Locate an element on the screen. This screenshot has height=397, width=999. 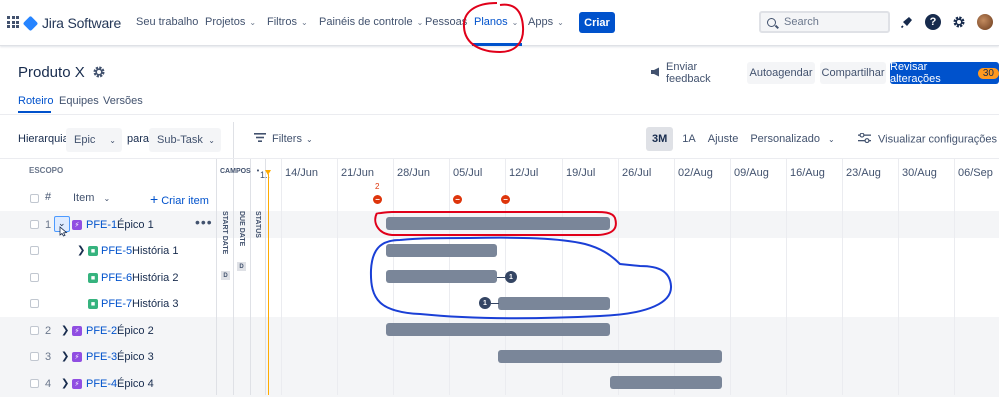
due-date-column-header: DUE DATE is located at coordinates (241, 228).